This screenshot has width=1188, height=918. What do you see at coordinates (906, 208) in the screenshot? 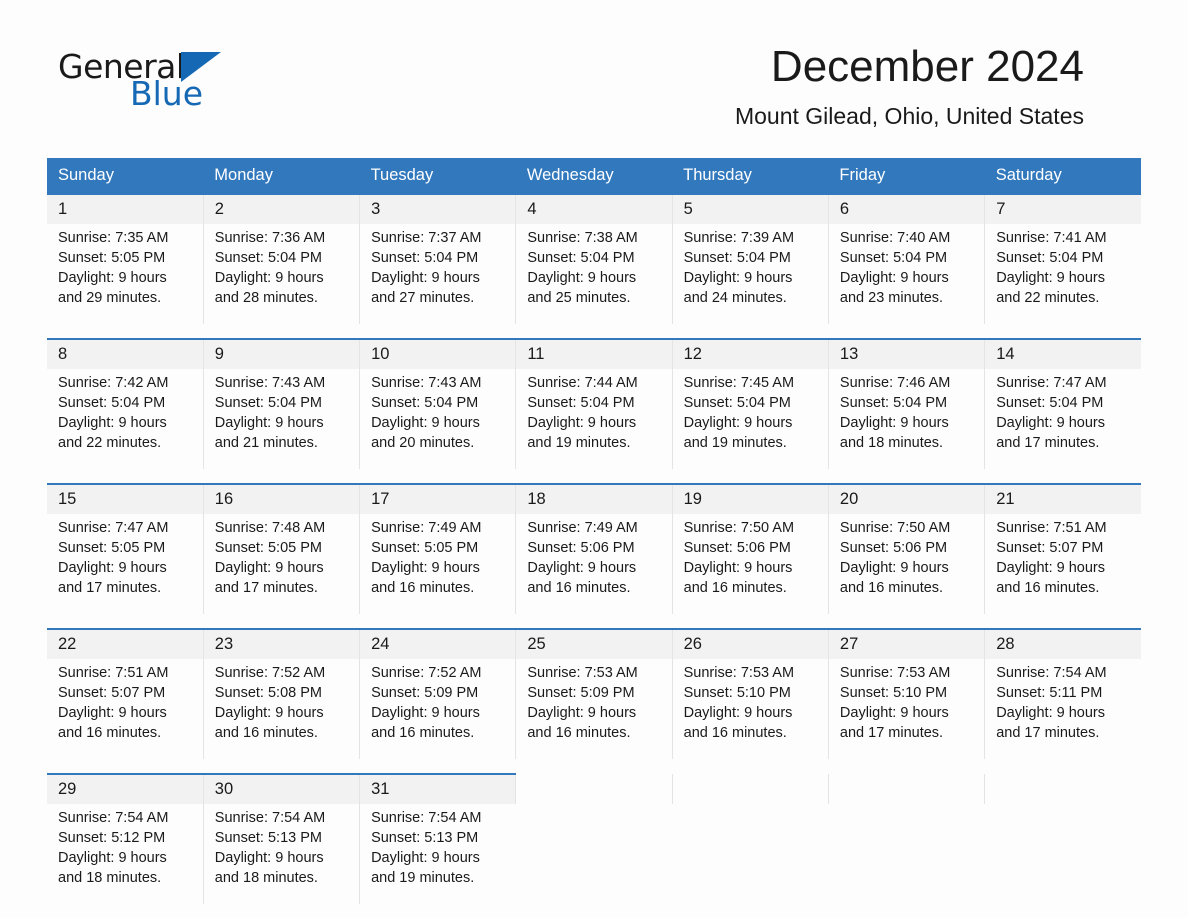
I see `day-number: 6` at bounding box center [906, 208].